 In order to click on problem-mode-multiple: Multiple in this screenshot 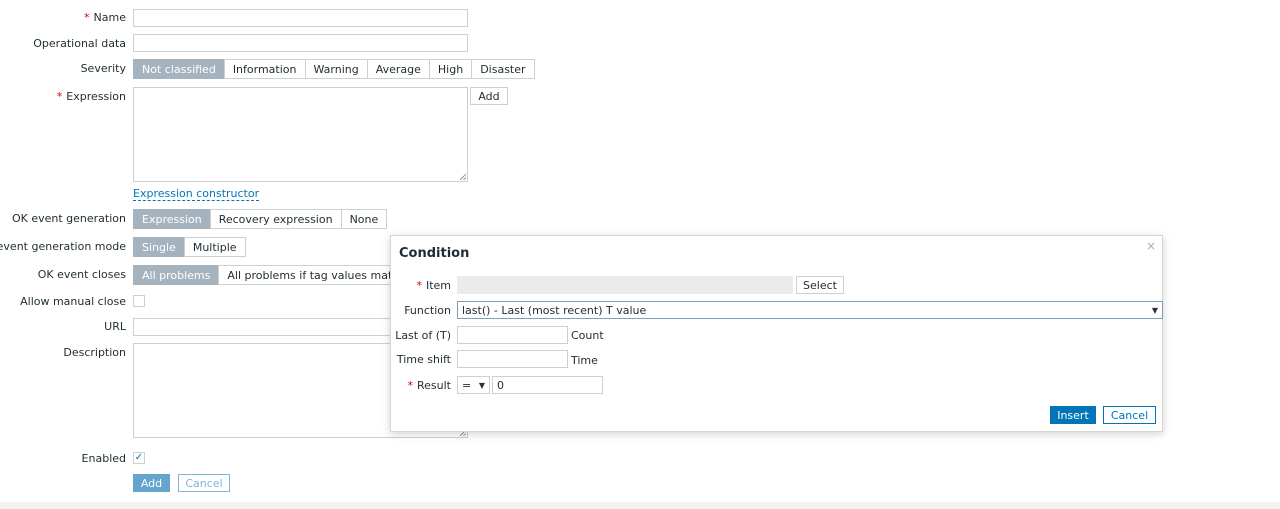, I will do `click(214, 247)`.